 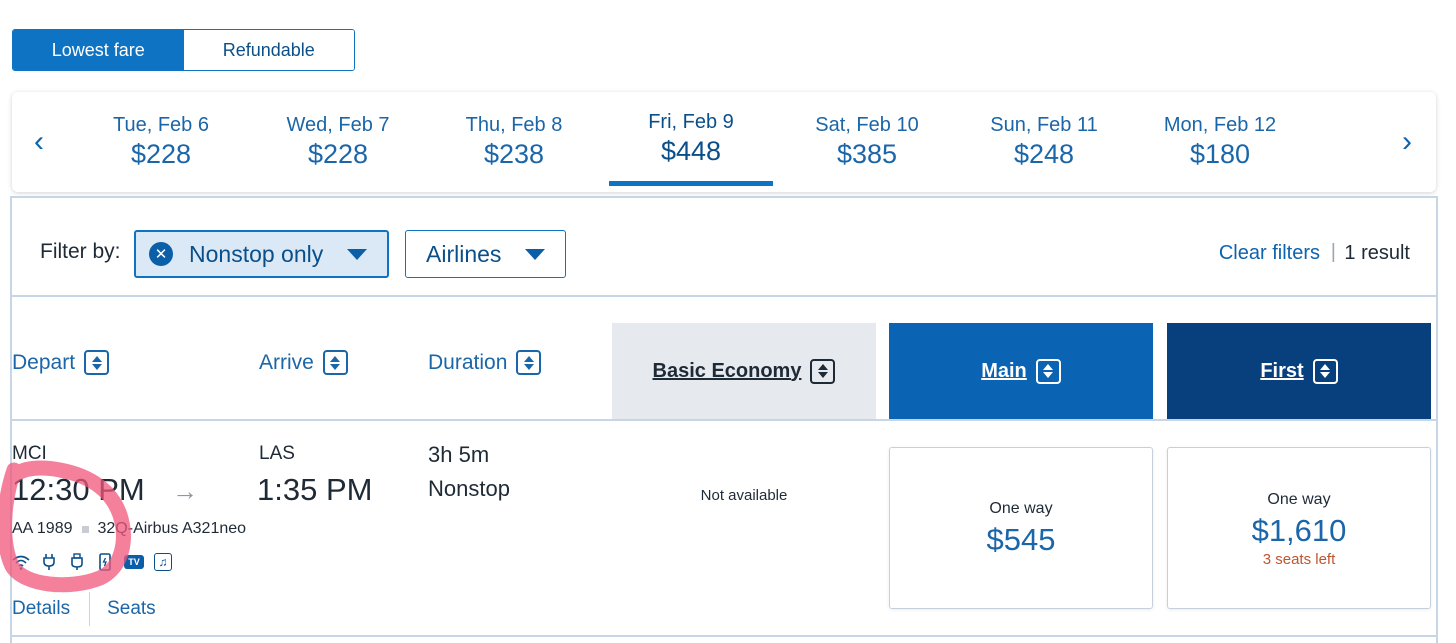 I want to click on date-option: Mon, Feb 12 $180, so click(x=1220, y=142).